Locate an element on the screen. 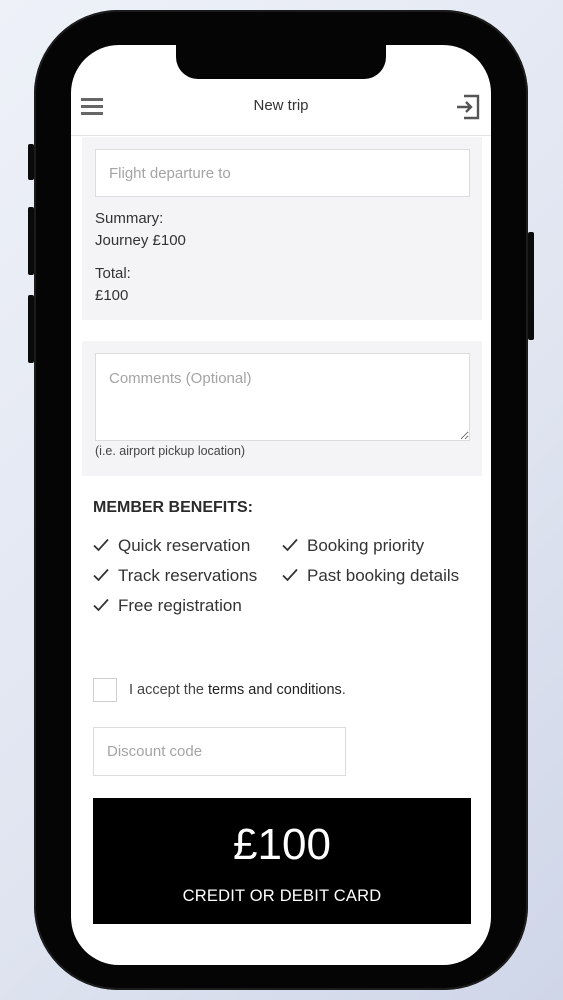 The width and height of the screenshot is (563, 1000). benefit-item: Booking priority is located at coordinates (353, 546).